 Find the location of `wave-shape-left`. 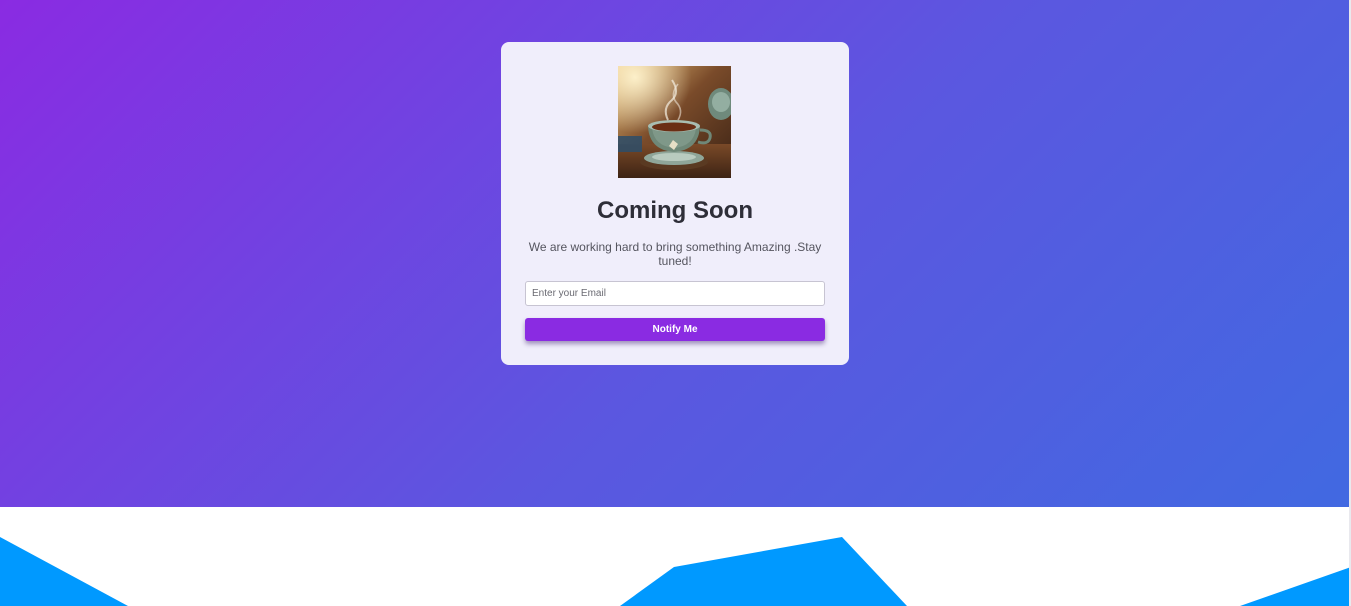

wave-shape-left is located at coordinates (64, 571).